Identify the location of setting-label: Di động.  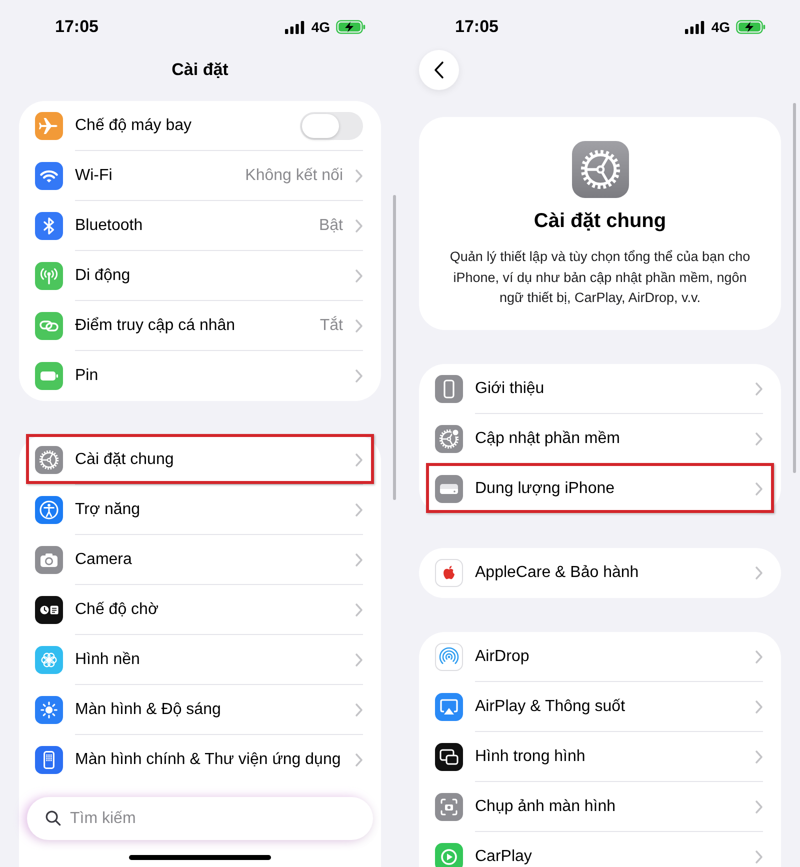
(102, 276).